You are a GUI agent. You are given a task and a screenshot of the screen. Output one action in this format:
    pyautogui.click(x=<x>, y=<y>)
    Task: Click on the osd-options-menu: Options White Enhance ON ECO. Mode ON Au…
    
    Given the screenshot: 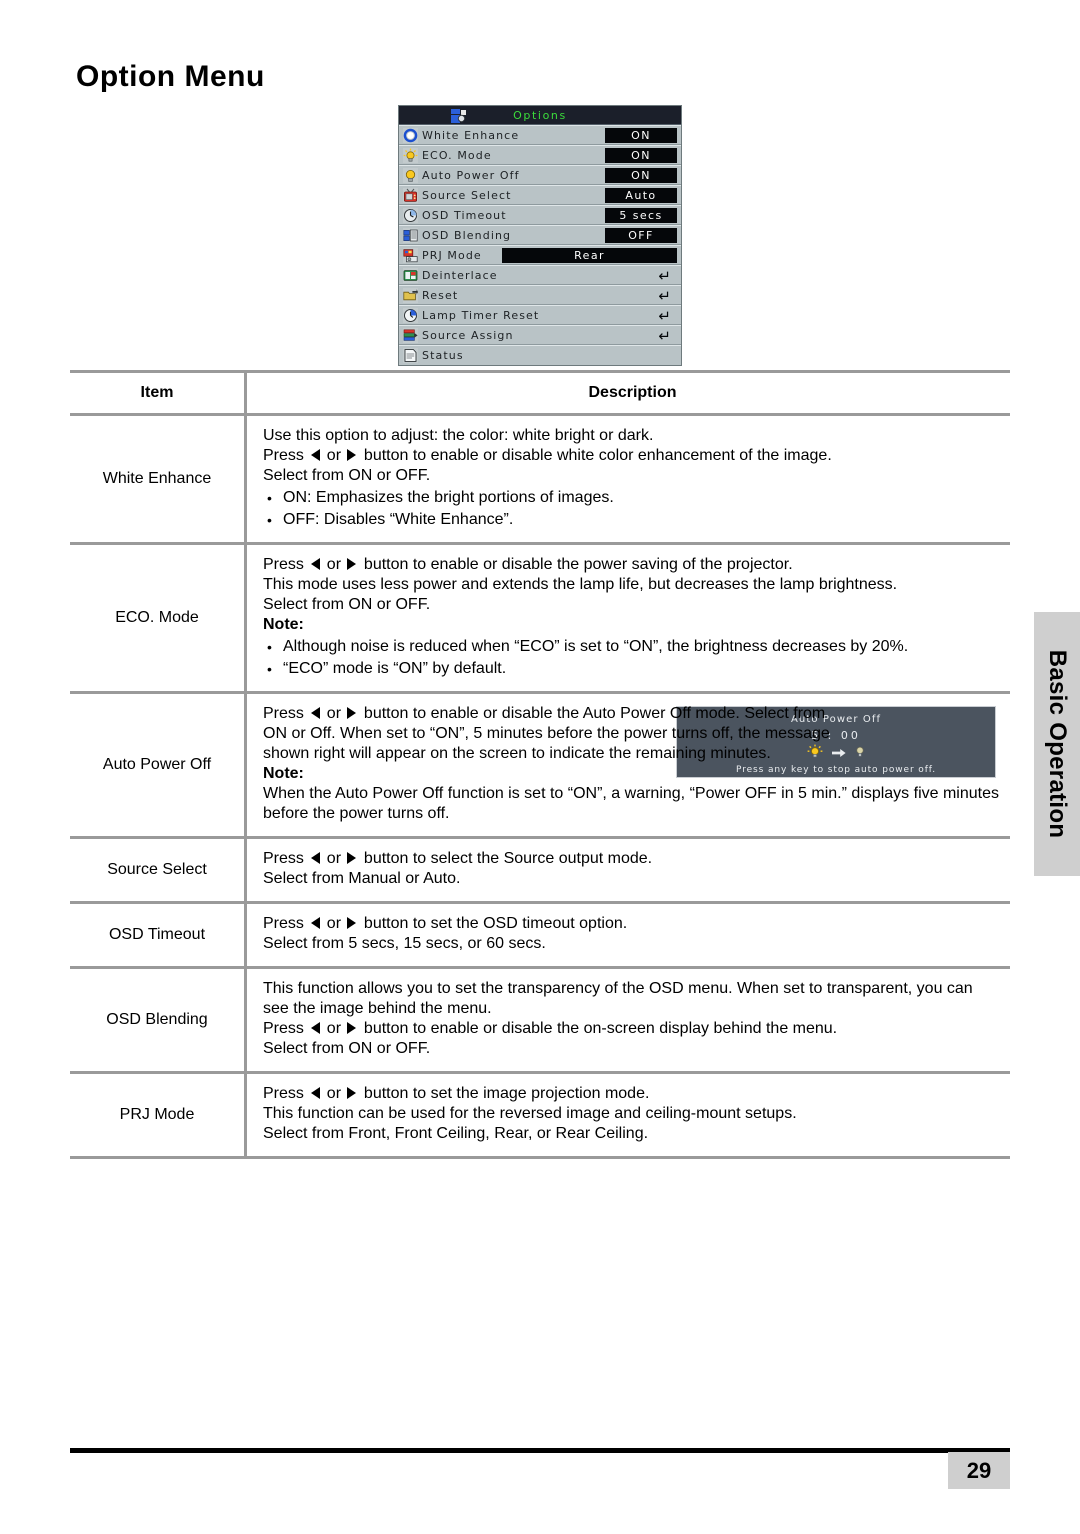 What is the action you would take?
    pyautogui.click(x=540, y=235)
    